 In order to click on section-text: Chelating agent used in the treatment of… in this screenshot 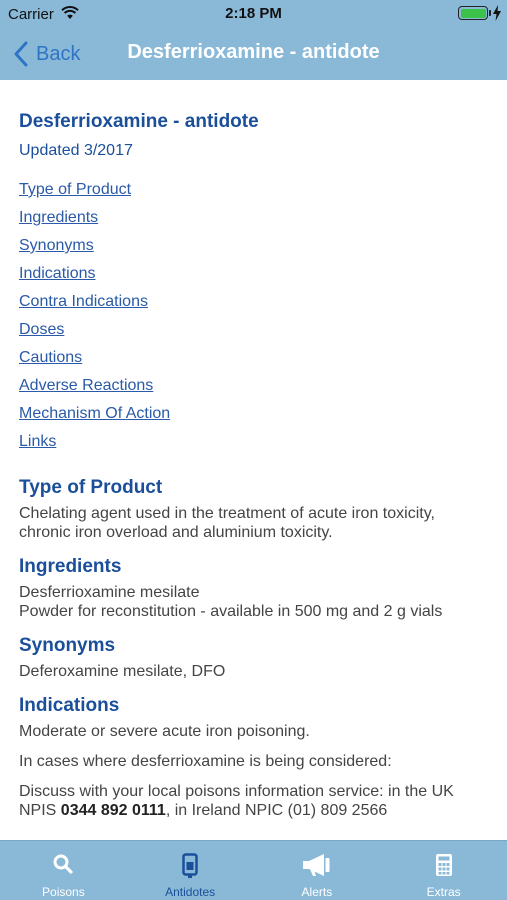, I will do `click(227, 523)`.